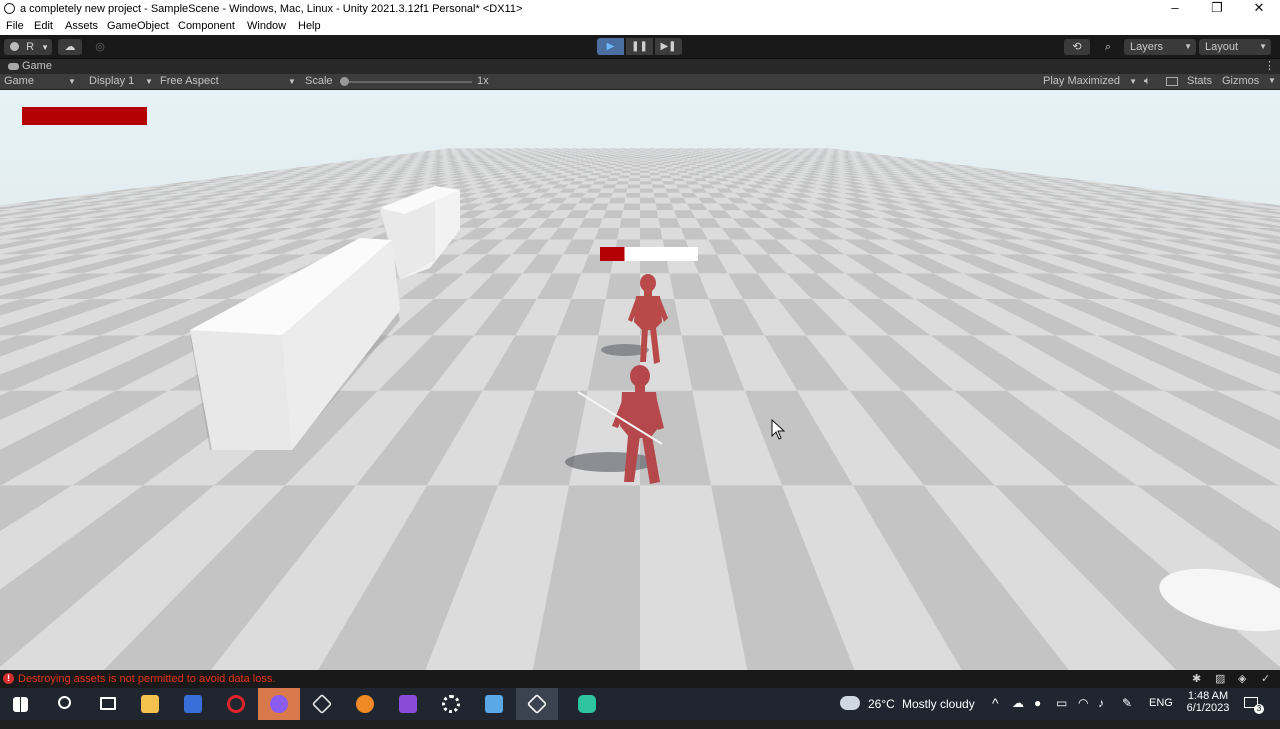  What do you see at coordinates (1146, 47) in the screenshot?
I see `layers-label: Layers` at bounding box center [1146, 47].